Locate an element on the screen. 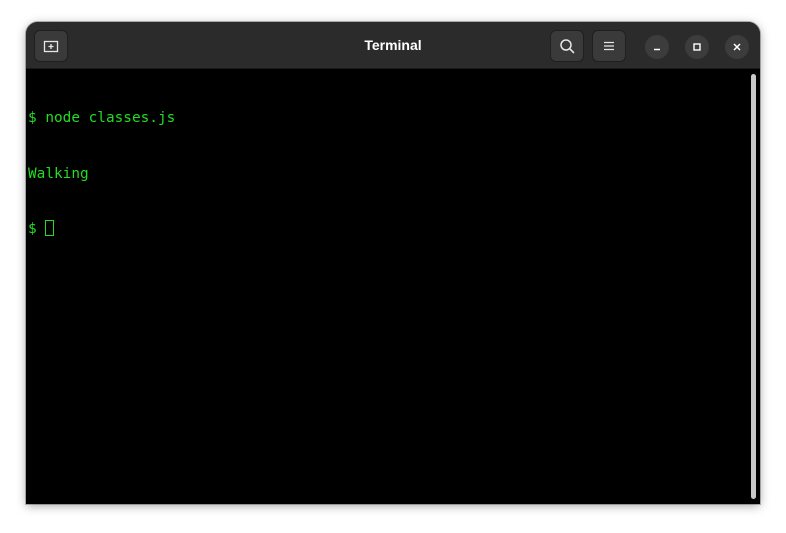 The image size is (786, 533). header-bar: Terminal is located at coordinates (393, 45).